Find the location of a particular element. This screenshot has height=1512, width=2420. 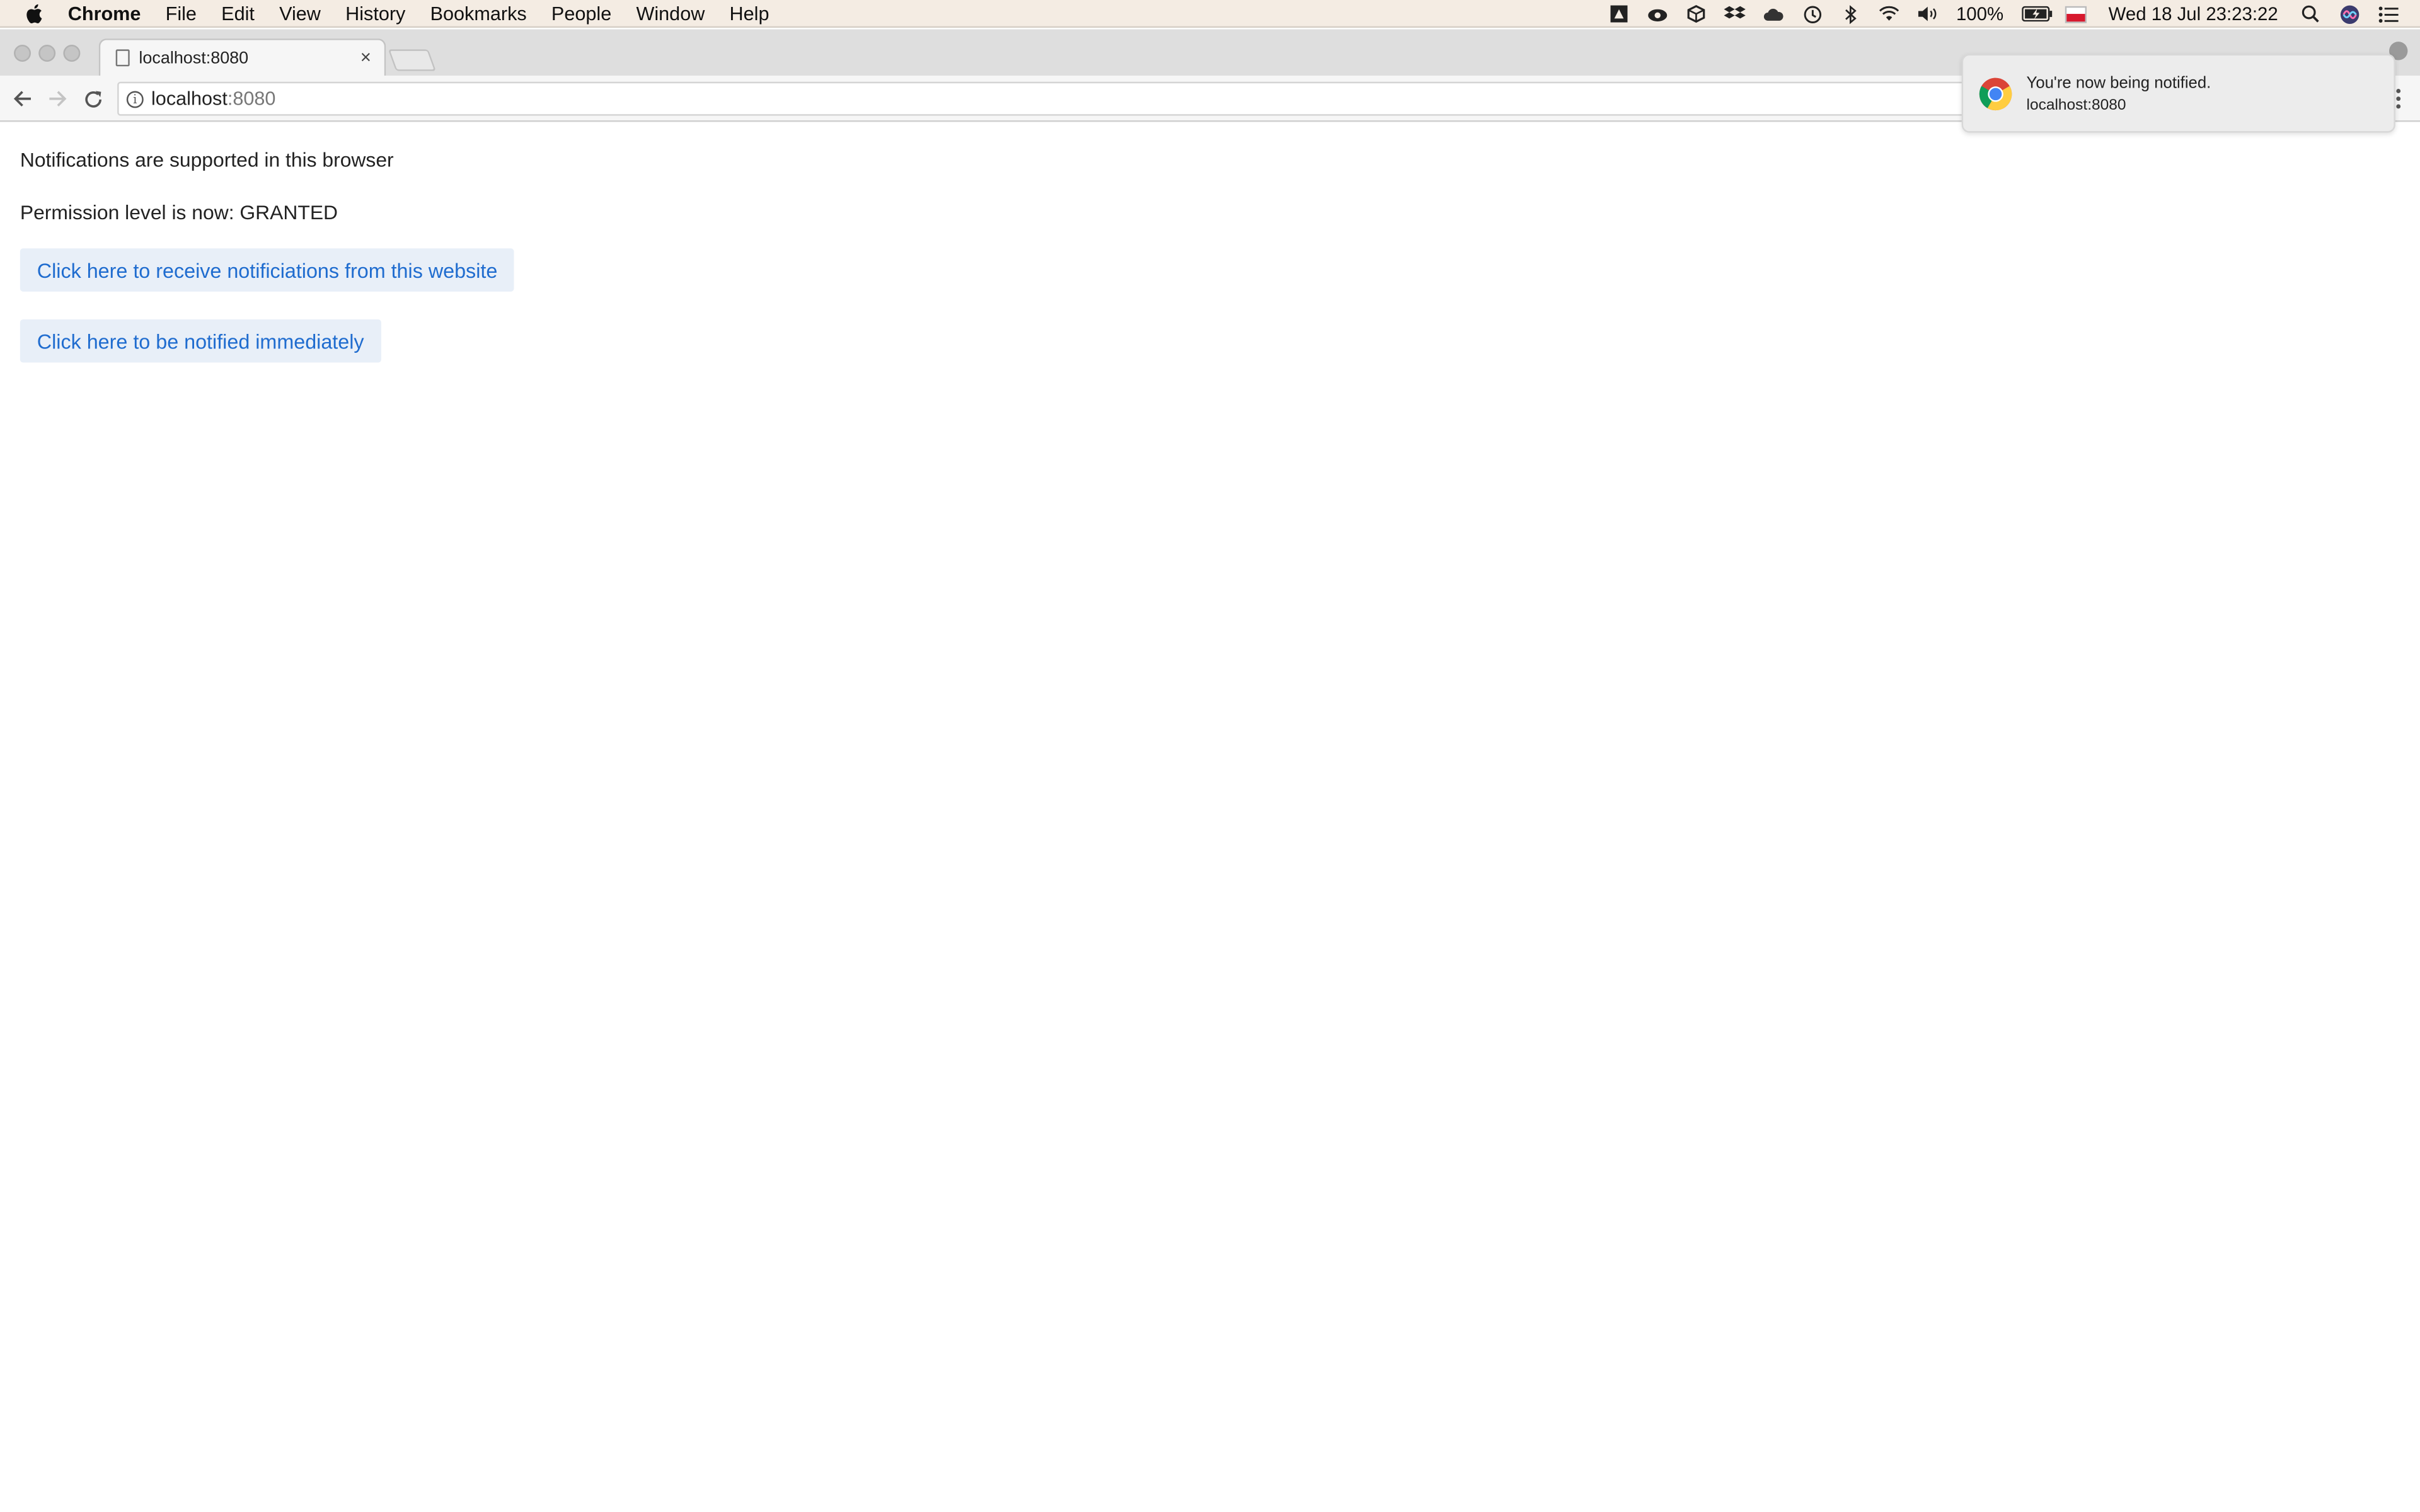

menu-people: People is located at coordinates (581, 13).